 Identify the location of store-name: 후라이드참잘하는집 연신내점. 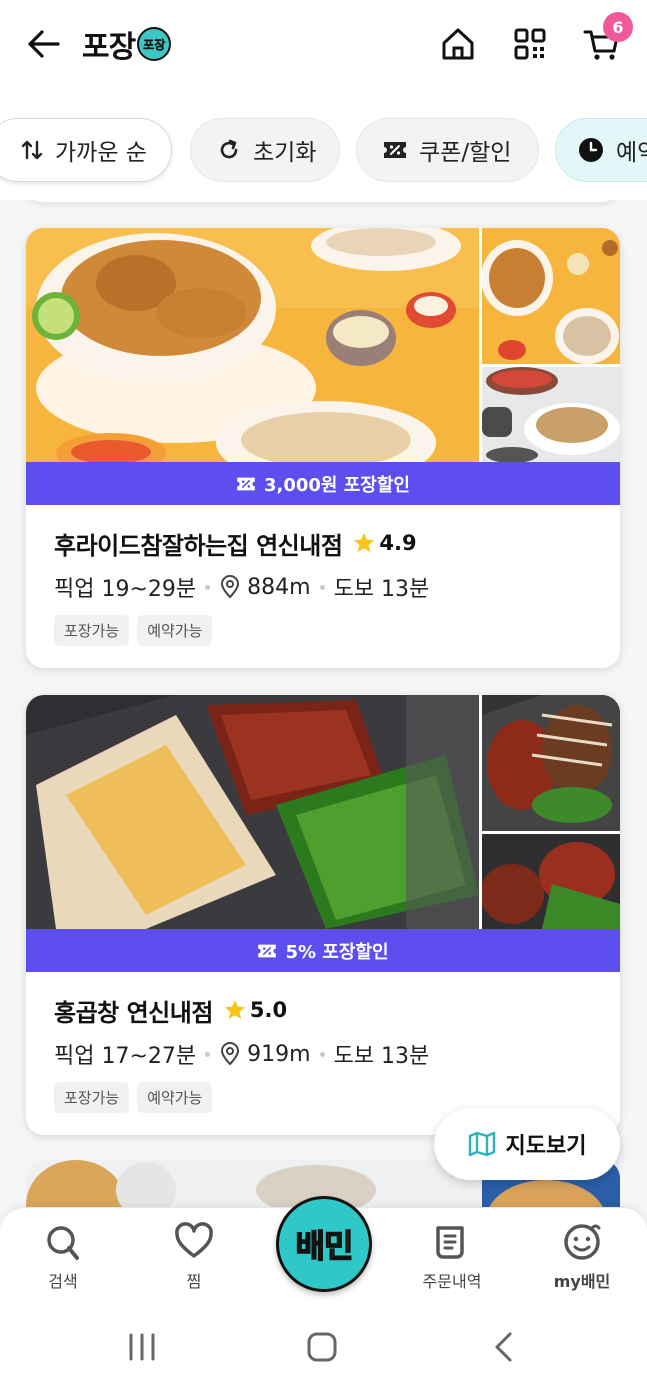
(198, 545).